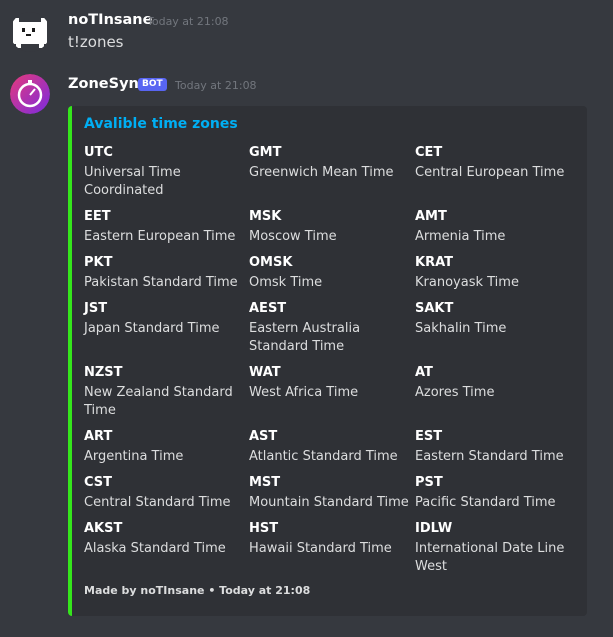 The width and height of the screenshot is (613, 637). I want to click on field-value: Central Standard Time, so click(157, 502).